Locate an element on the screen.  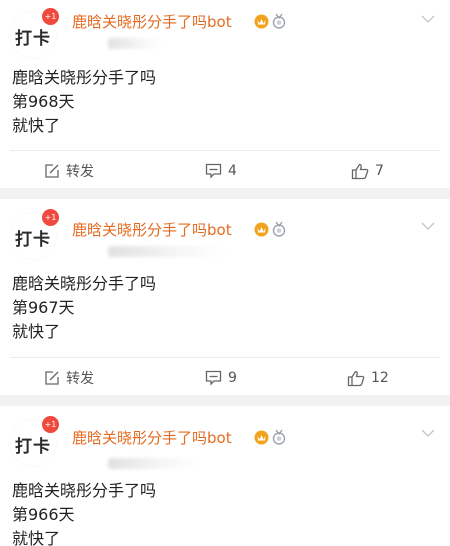
comment-button: 9 is located at coordinates (221, 378).